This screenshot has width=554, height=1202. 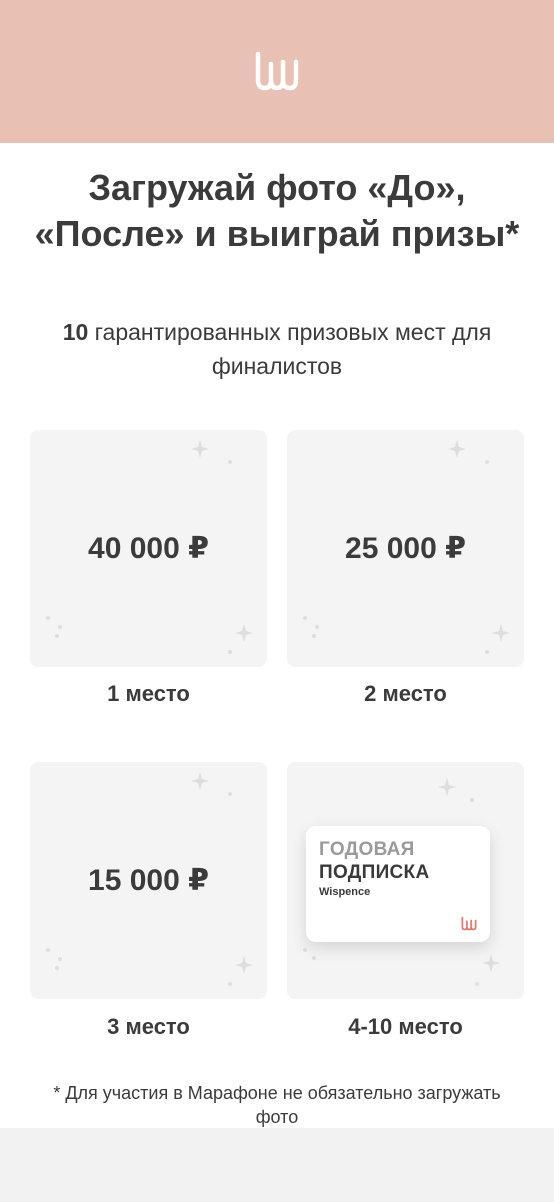 What do you see at coordinates (148, 1026) in the screenshot?
I see `prize-place-3: 3 место` at bounding box center [148, 1026].